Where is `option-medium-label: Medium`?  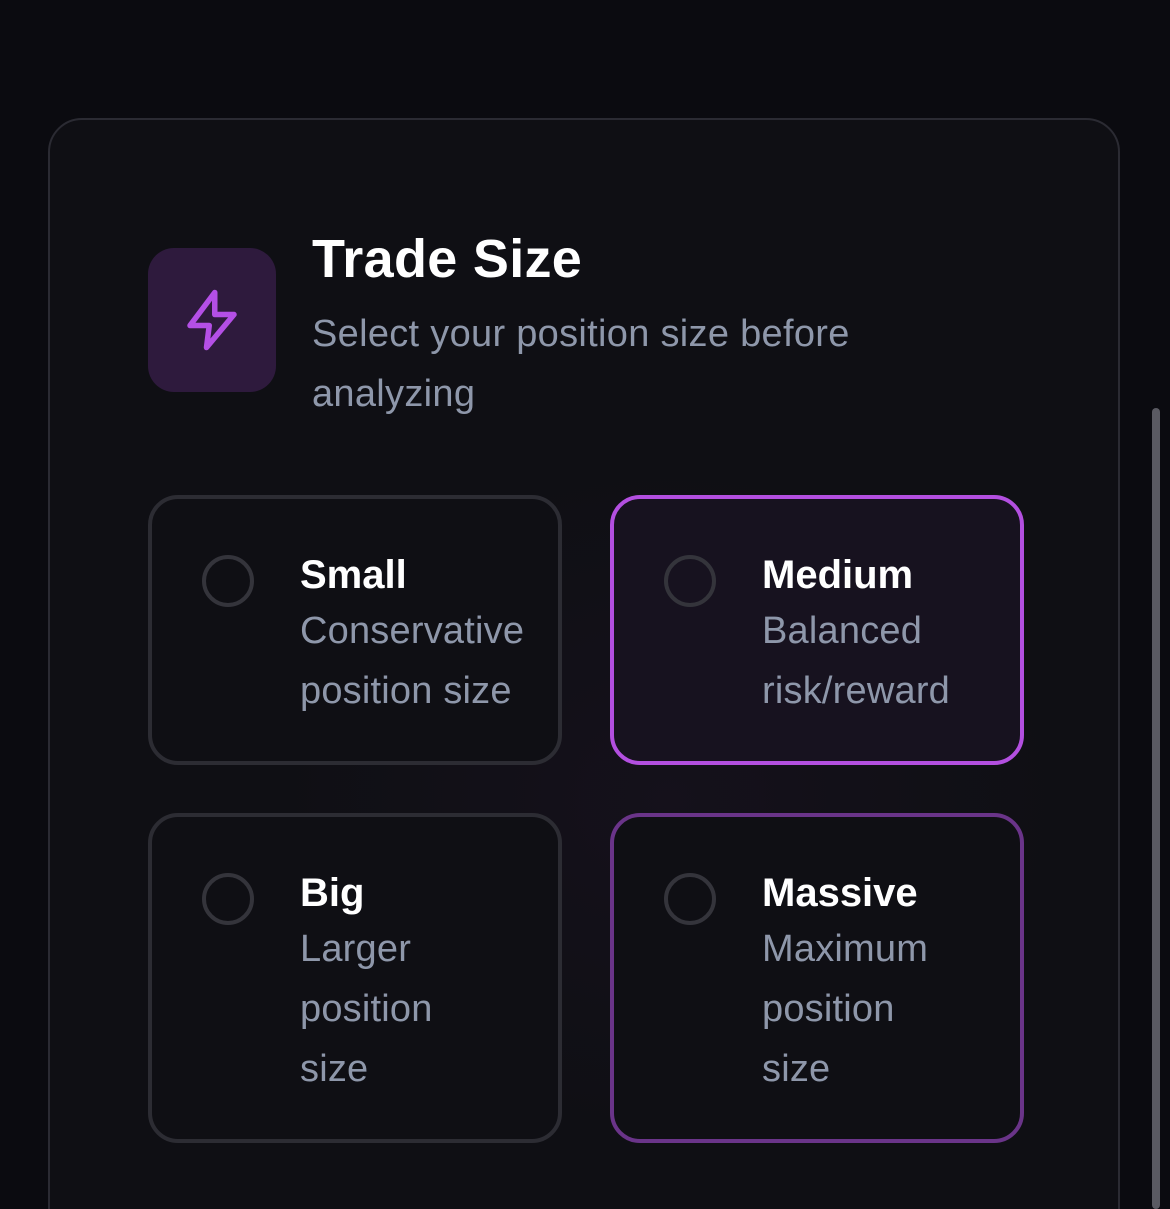
option-medium-label: Medium is located at coordinates (838, 575).